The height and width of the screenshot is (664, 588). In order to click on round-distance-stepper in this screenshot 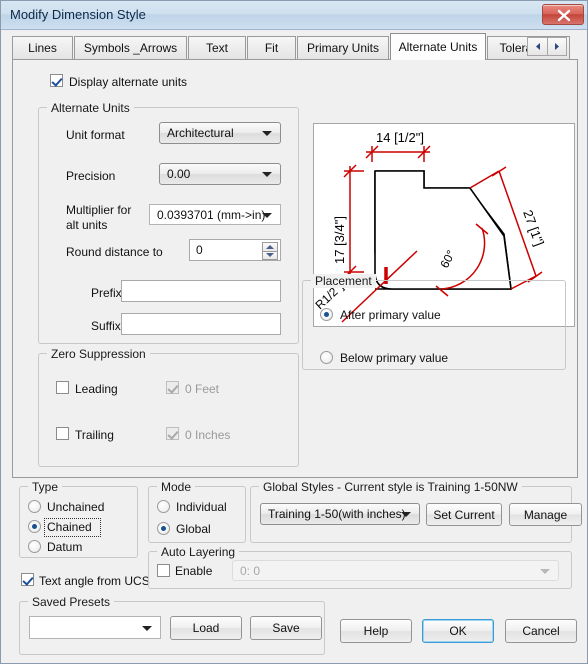, I will do `click(270, 251)`.